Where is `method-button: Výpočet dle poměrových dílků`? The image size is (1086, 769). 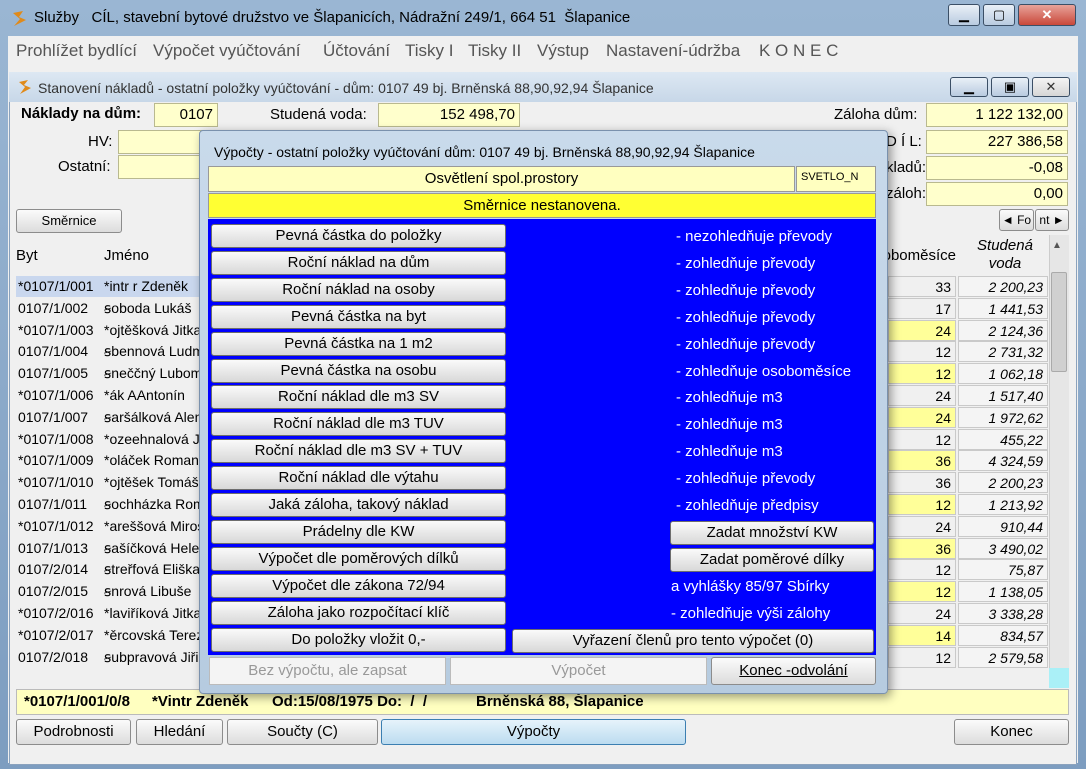
method-button: Výpočet dle poměrových dílků is located at coordinates (358, 558).